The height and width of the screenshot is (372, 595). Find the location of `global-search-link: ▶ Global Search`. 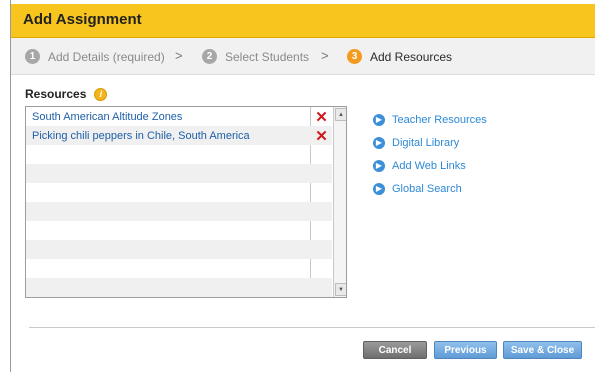

global-search-link: ▶ Global Search is located at coordinates (430, 188).